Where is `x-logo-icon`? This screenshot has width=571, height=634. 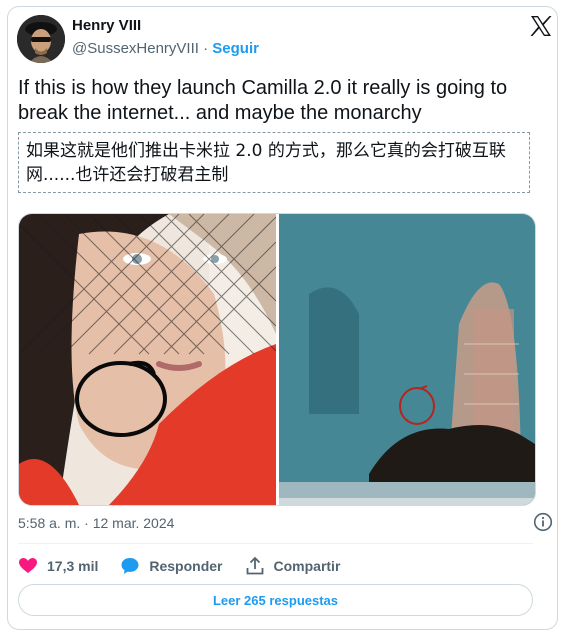
x-logo-icon is located at coordinates (541, 26).